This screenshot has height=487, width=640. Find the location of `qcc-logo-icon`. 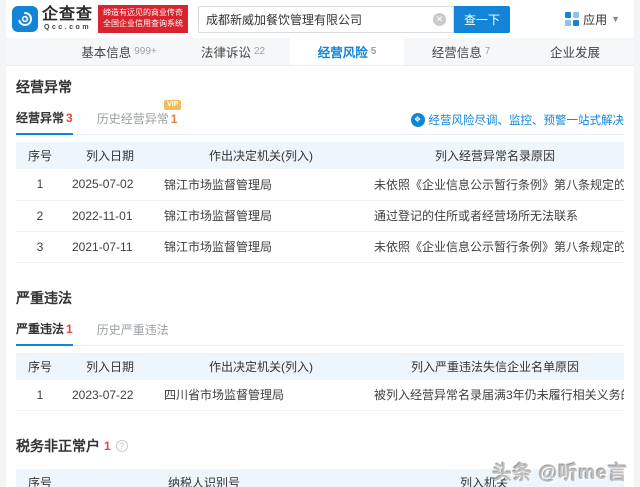

qcc-logo-icon is located at coordinates (25, 19).